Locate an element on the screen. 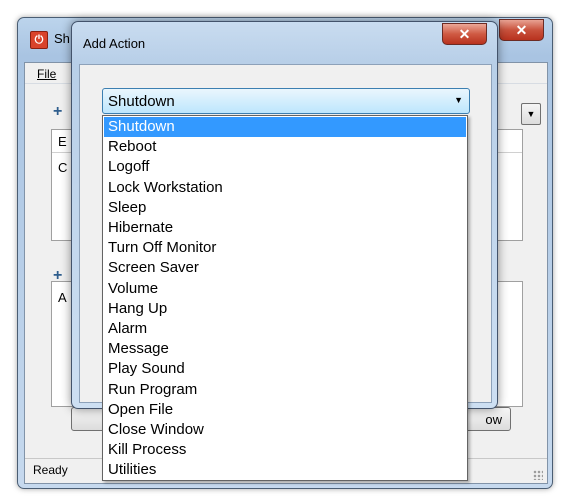 Image resolution: width=572 pixels, height=499 pixels. resize-grip-icon is located at coordinates (538, 475).